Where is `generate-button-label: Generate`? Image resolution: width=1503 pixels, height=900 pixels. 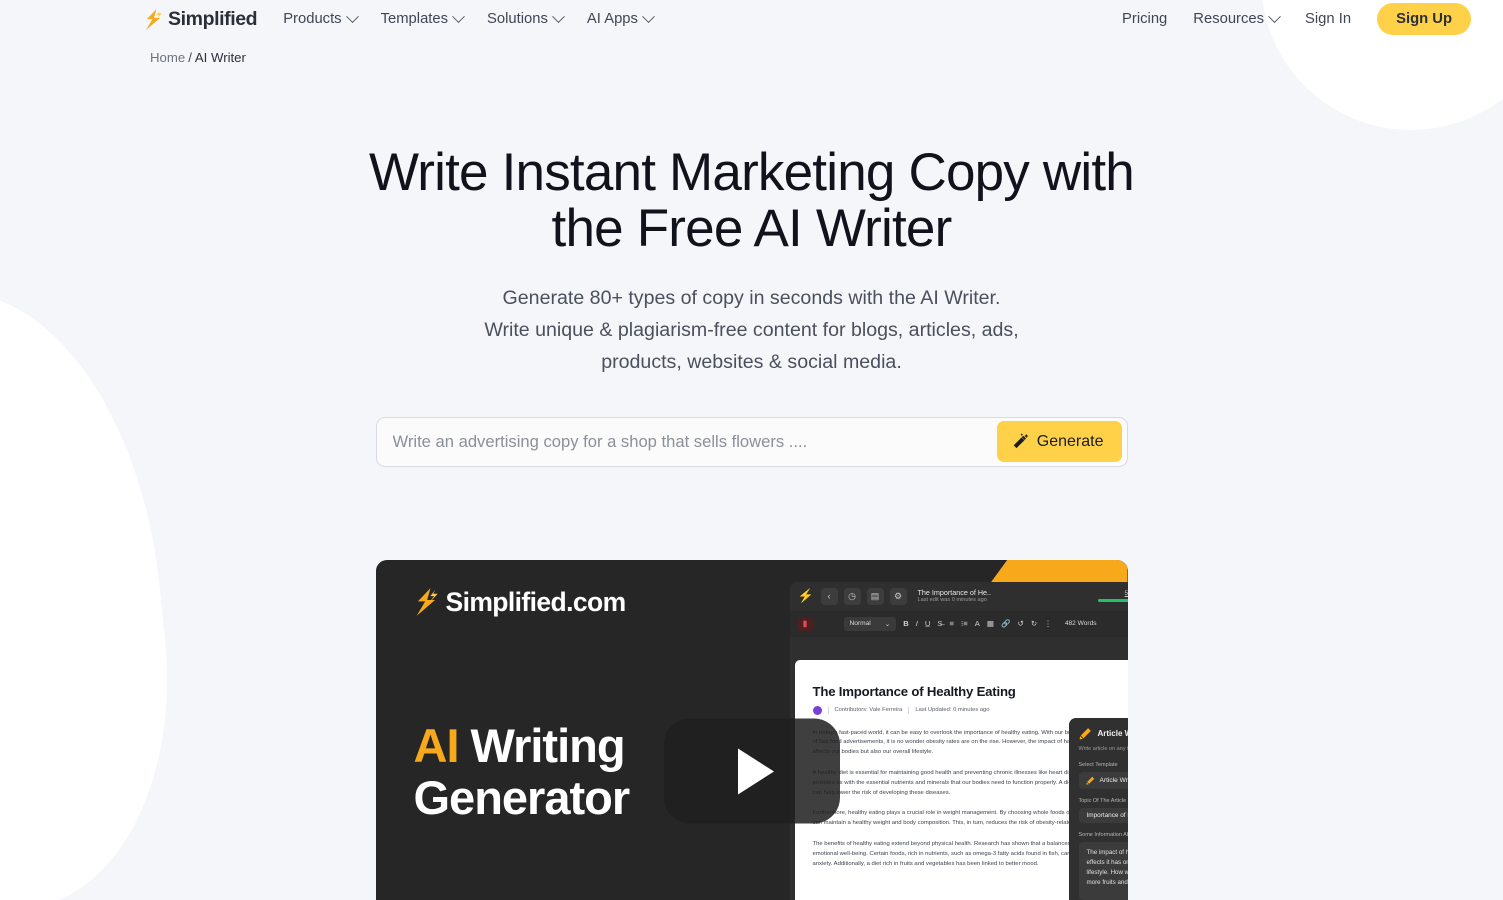 generate-button-label: Generate is located at coordinates (1070, 441).